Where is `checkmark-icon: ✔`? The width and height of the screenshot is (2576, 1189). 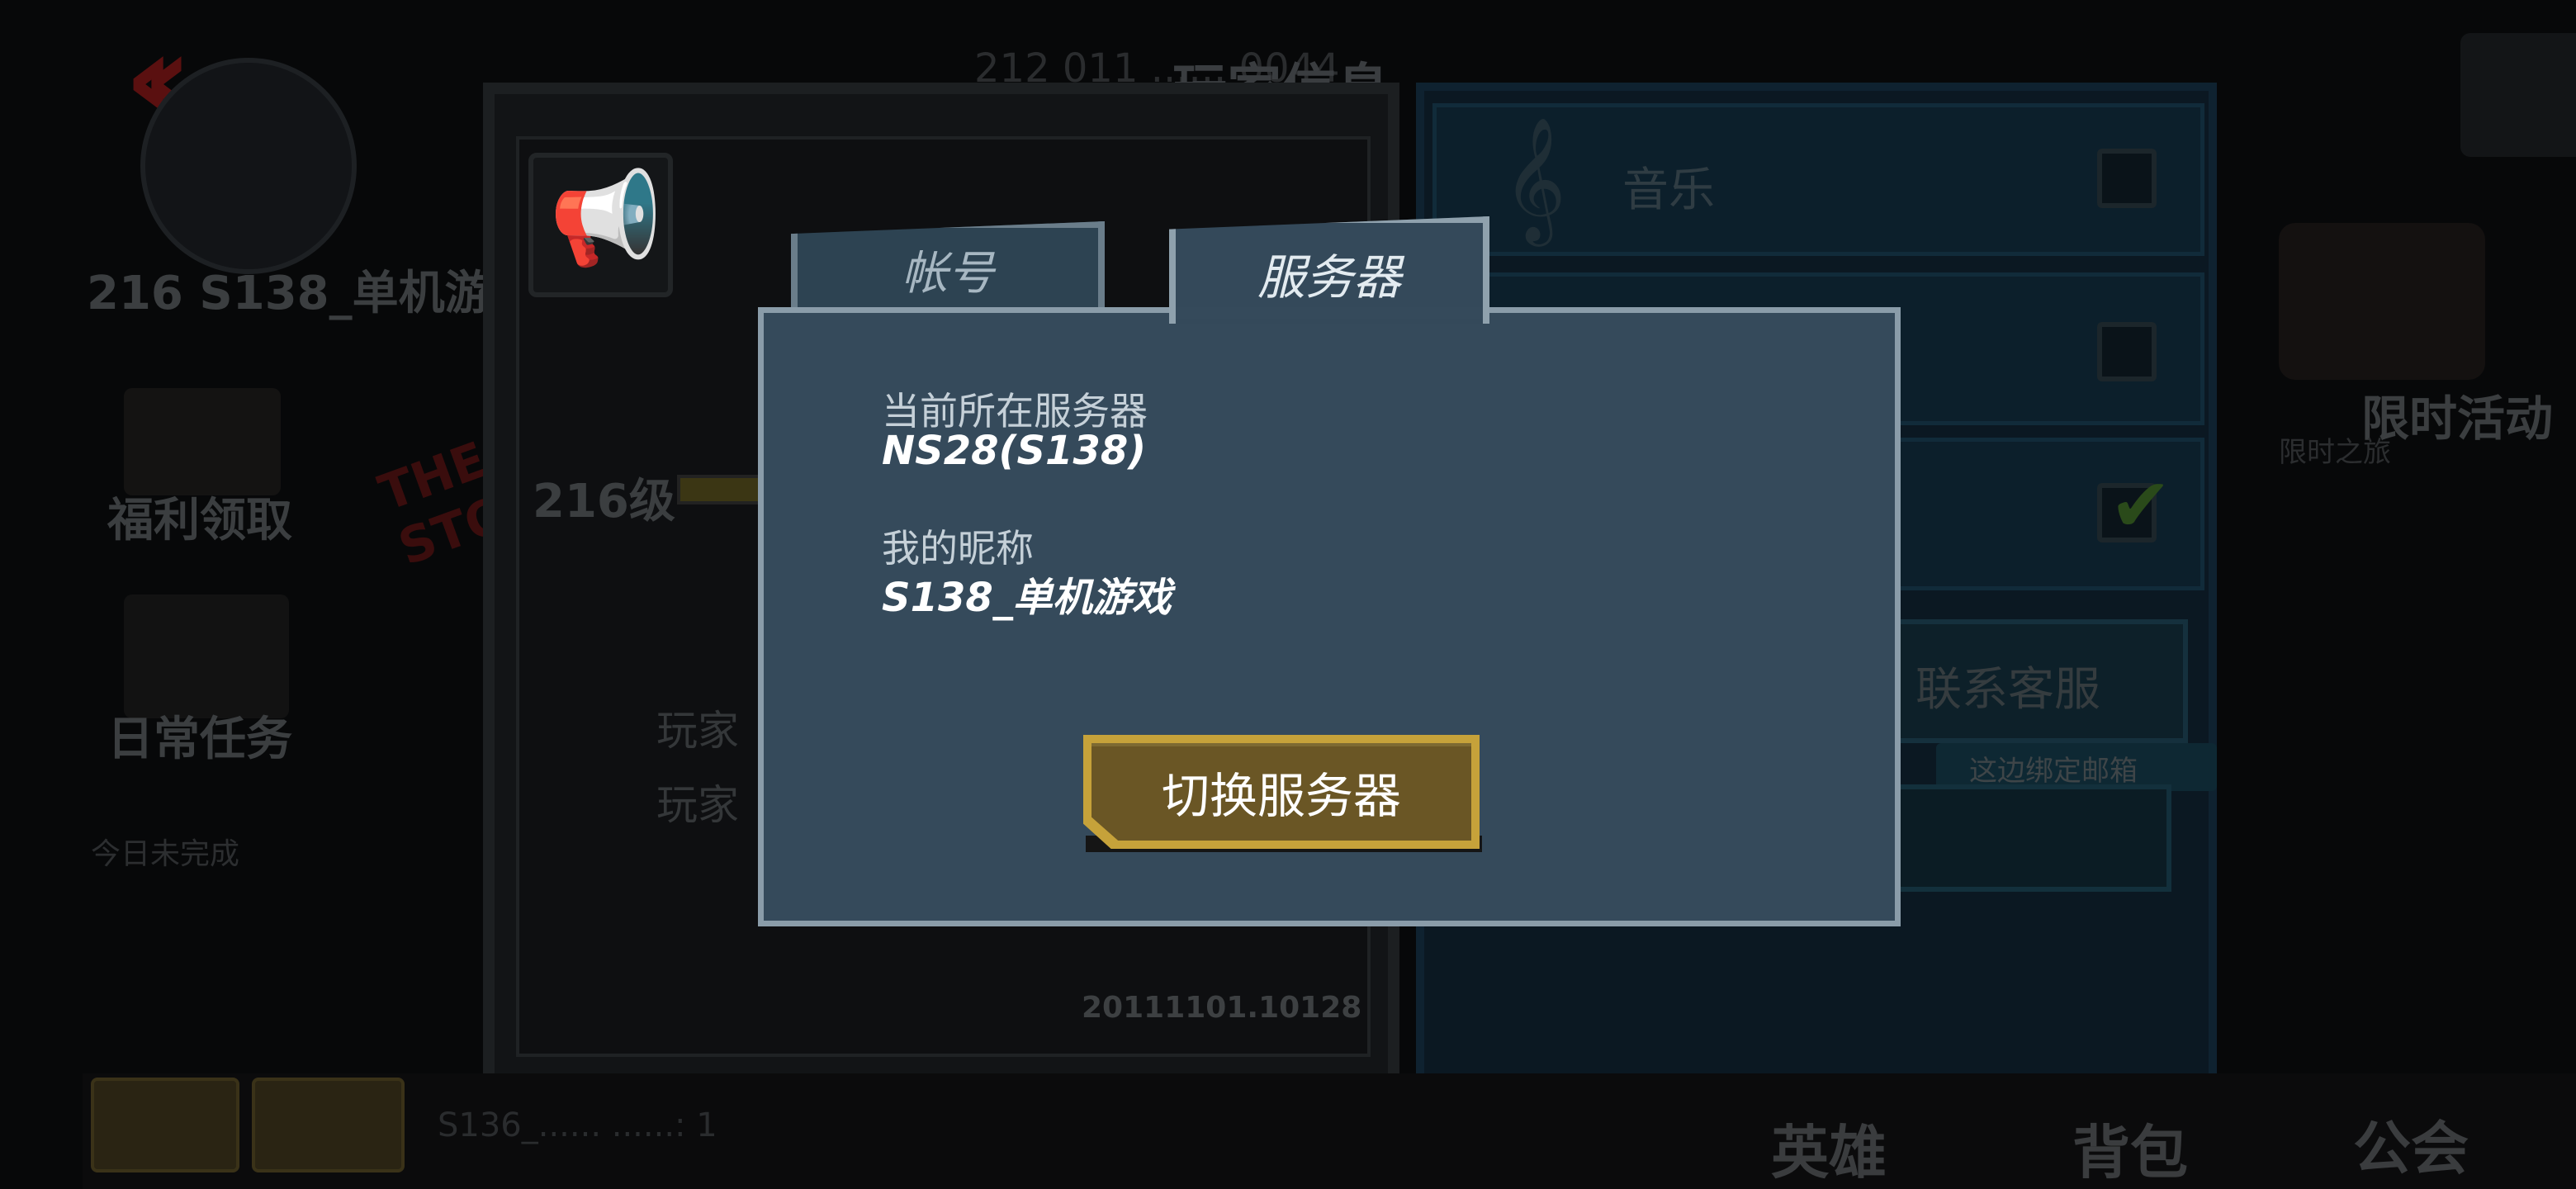
checkmark-icon: ✔ is located at coordinates (2141, 505).